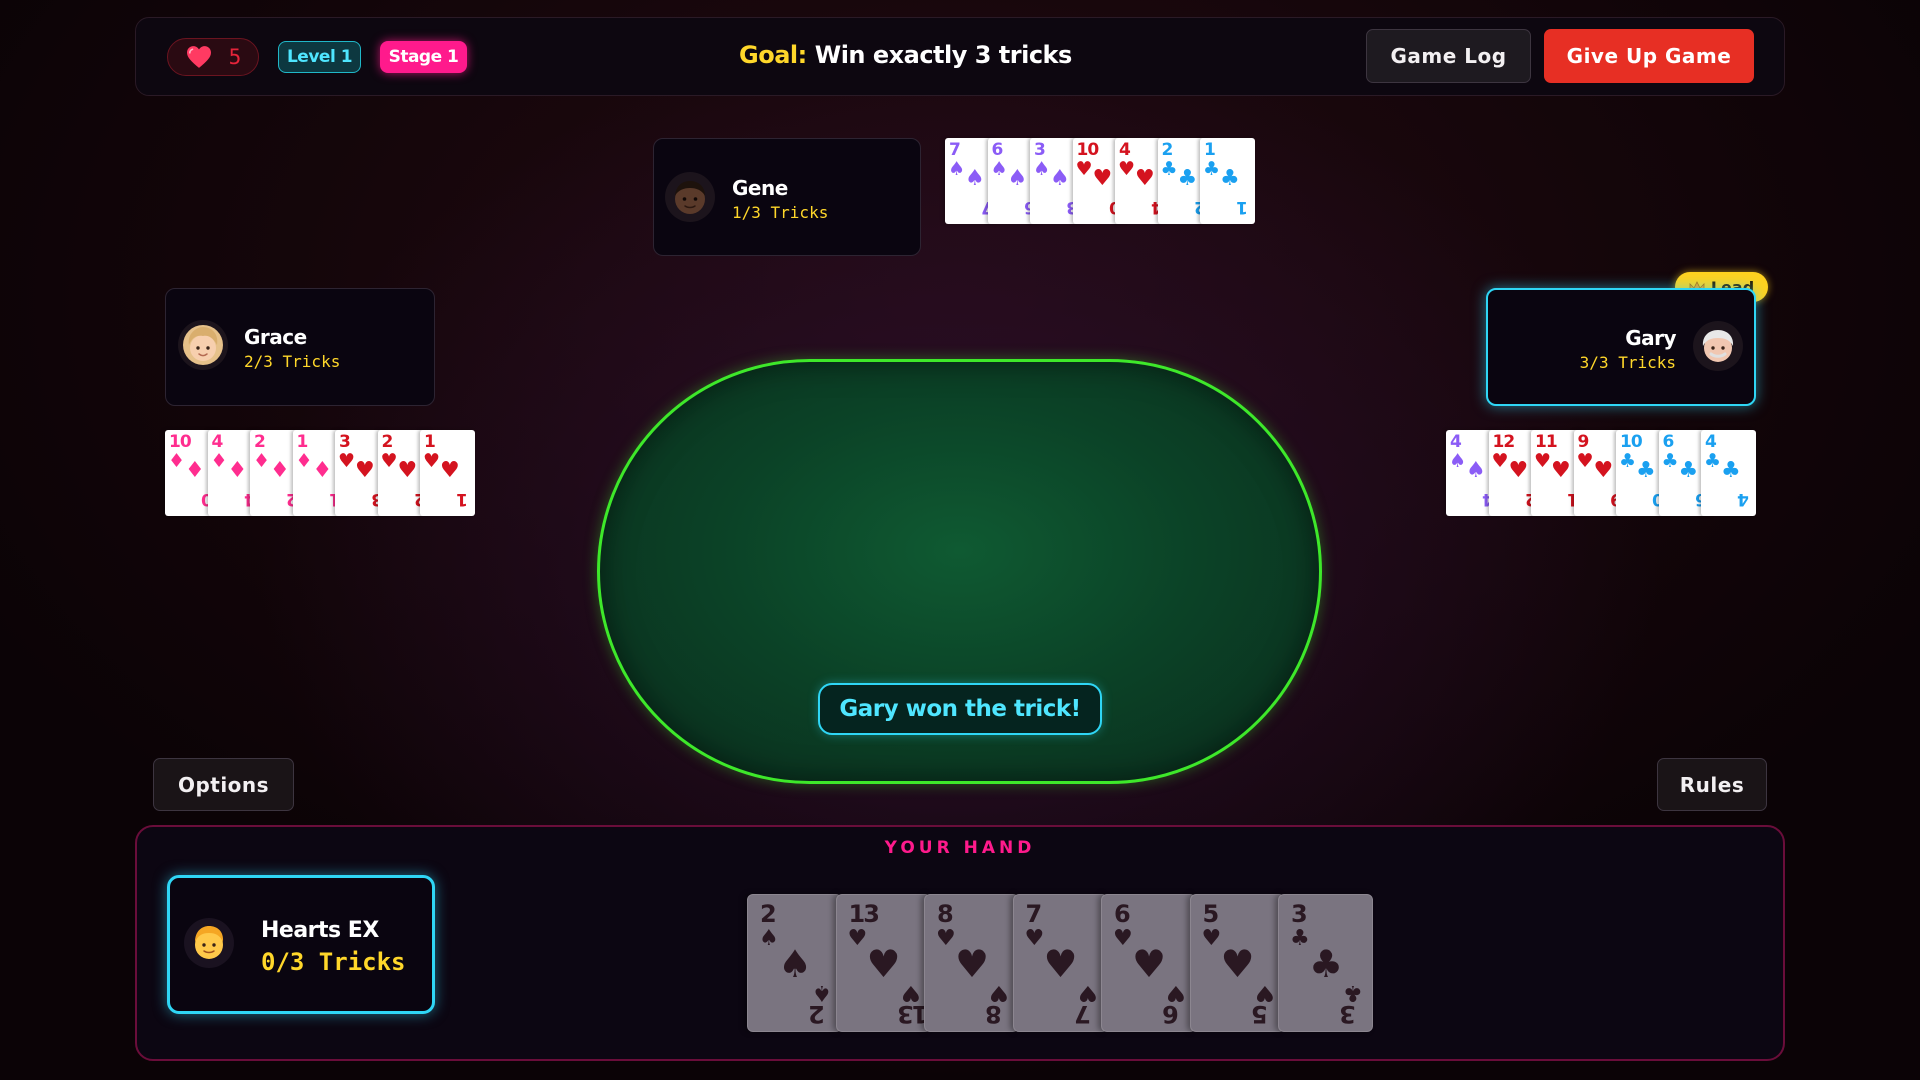 This screenshot has width=1920, height=1080. What do you see at coordinates (945, 914) in the screenshot?
I see `card-rank: 8` at bounding box center [945, 914].